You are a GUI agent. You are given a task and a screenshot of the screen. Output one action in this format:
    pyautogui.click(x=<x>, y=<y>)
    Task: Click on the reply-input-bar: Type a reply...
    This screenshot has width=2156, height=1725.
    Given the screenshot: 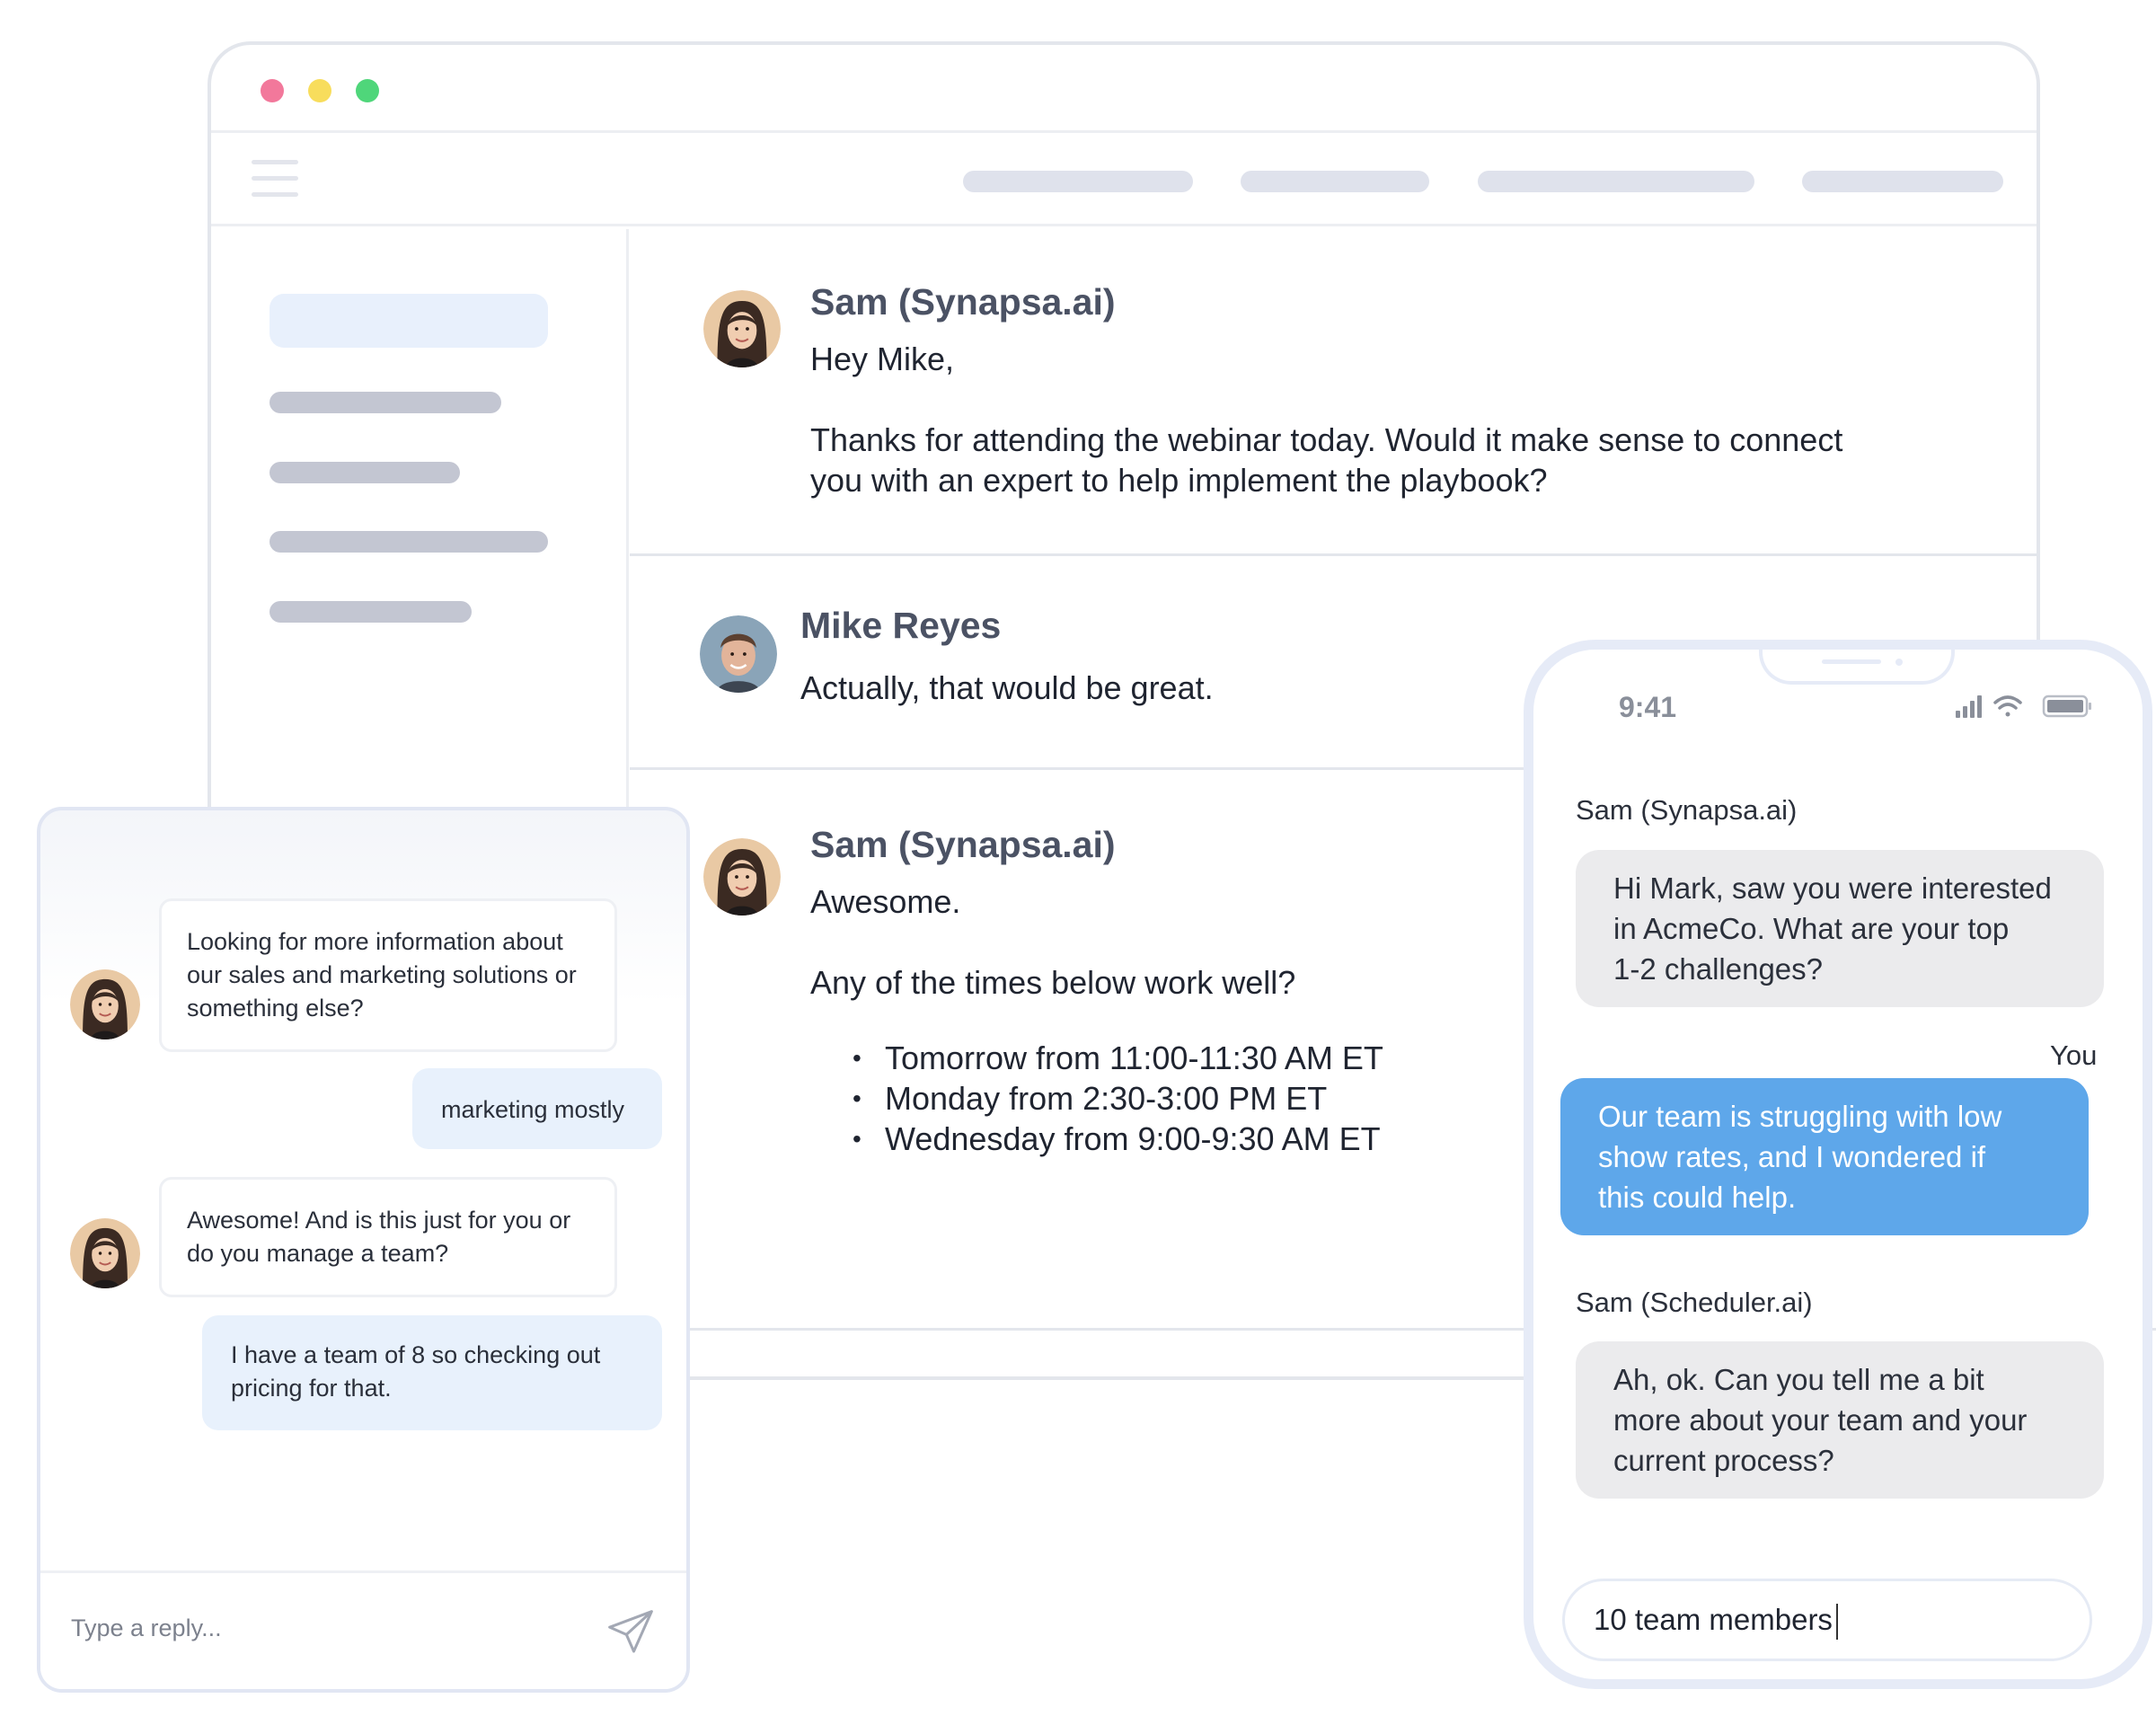 What is the action you would take?
    pyautogui.click(x=363, y=1630)
    